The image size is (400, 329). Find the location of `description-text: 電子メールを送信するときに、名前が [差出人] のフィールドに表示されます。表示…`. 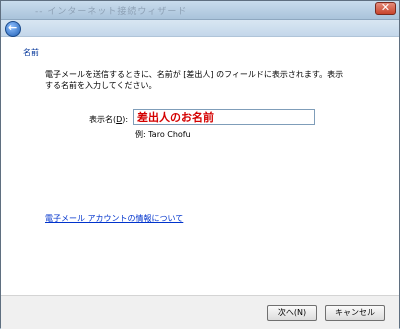

description-text: 電子メールを送信するときに、名前が [差出人] のフィールドに表示されます。表示… is located at coordinates (194, 80).